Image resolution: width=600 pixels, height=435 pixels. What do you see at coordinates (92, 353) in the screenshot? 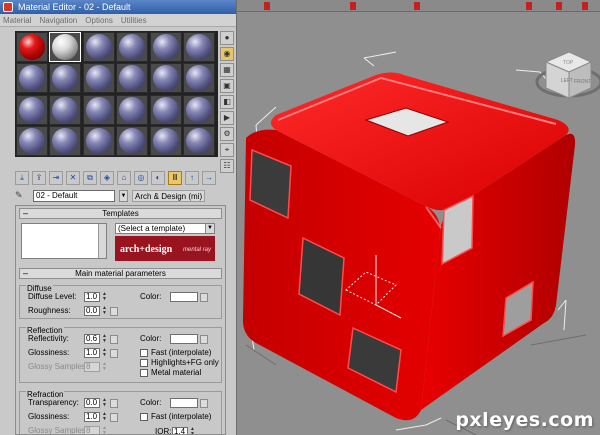
I see `reflection-glossiness-field: 1.0` at bounding box center [92, 353].